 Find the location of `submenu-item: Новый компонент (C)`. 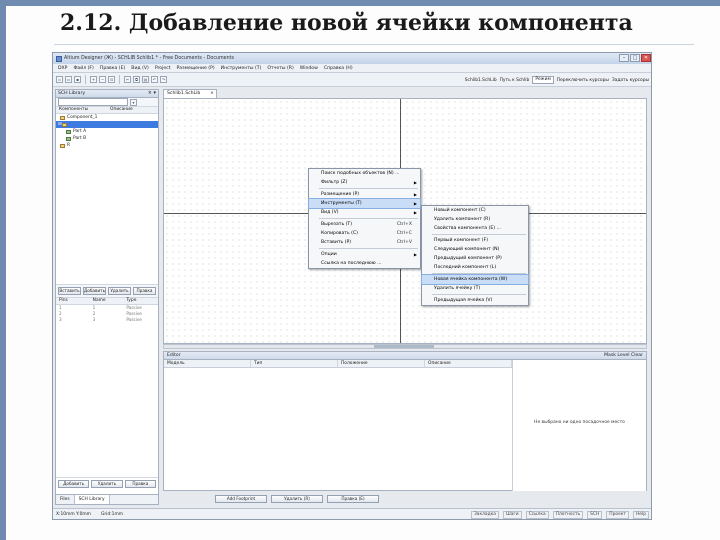

submenu-item: Новый компонент (C) is located at coordinates (475, 210).